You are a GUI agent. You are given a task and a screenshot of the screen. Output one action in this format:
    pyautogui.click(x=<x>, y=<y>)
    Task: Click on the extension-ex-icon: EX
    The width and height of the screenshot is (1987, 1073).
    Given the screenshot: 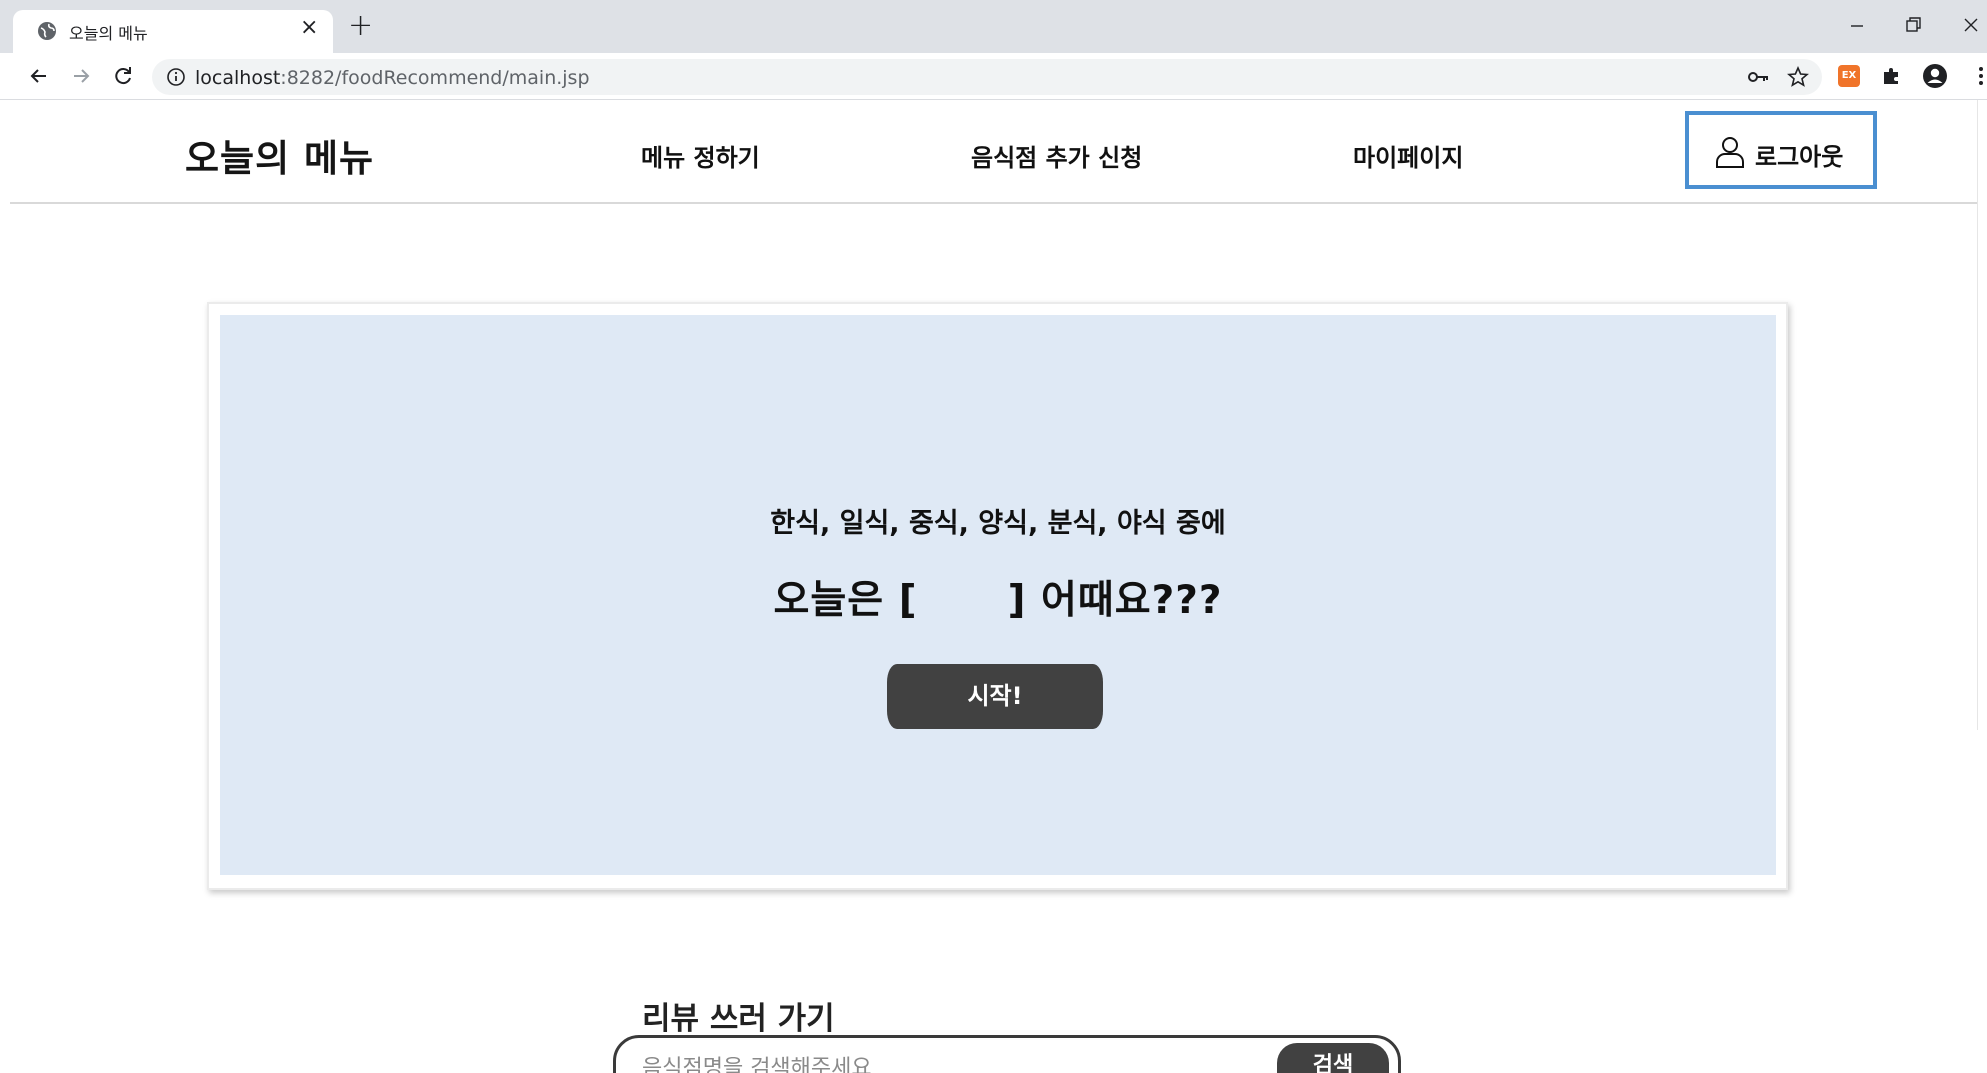 What is the action you would take?
    pyautogui.click(x=1849, y=76)
    